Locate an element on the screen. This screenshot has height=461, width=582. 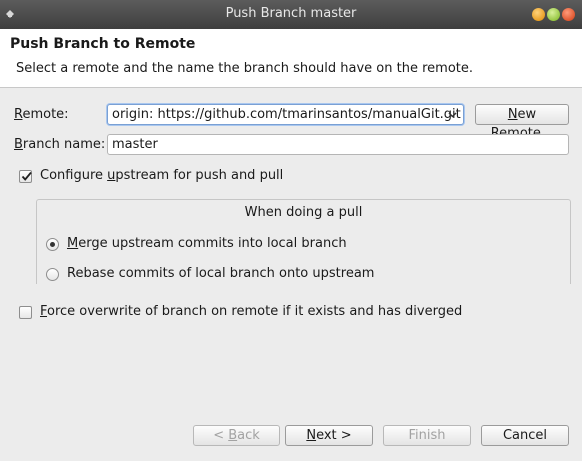
radio-selected-dot is located at coordinates (52, 244).